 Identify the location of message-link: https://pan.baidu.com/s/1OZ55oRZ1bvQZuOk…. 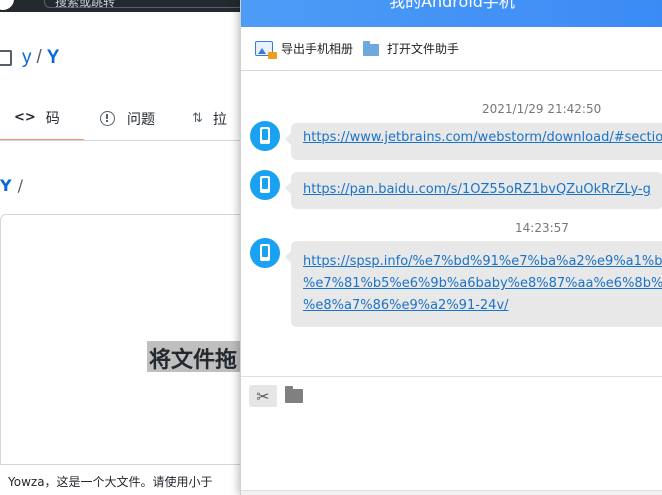
(477, 189).